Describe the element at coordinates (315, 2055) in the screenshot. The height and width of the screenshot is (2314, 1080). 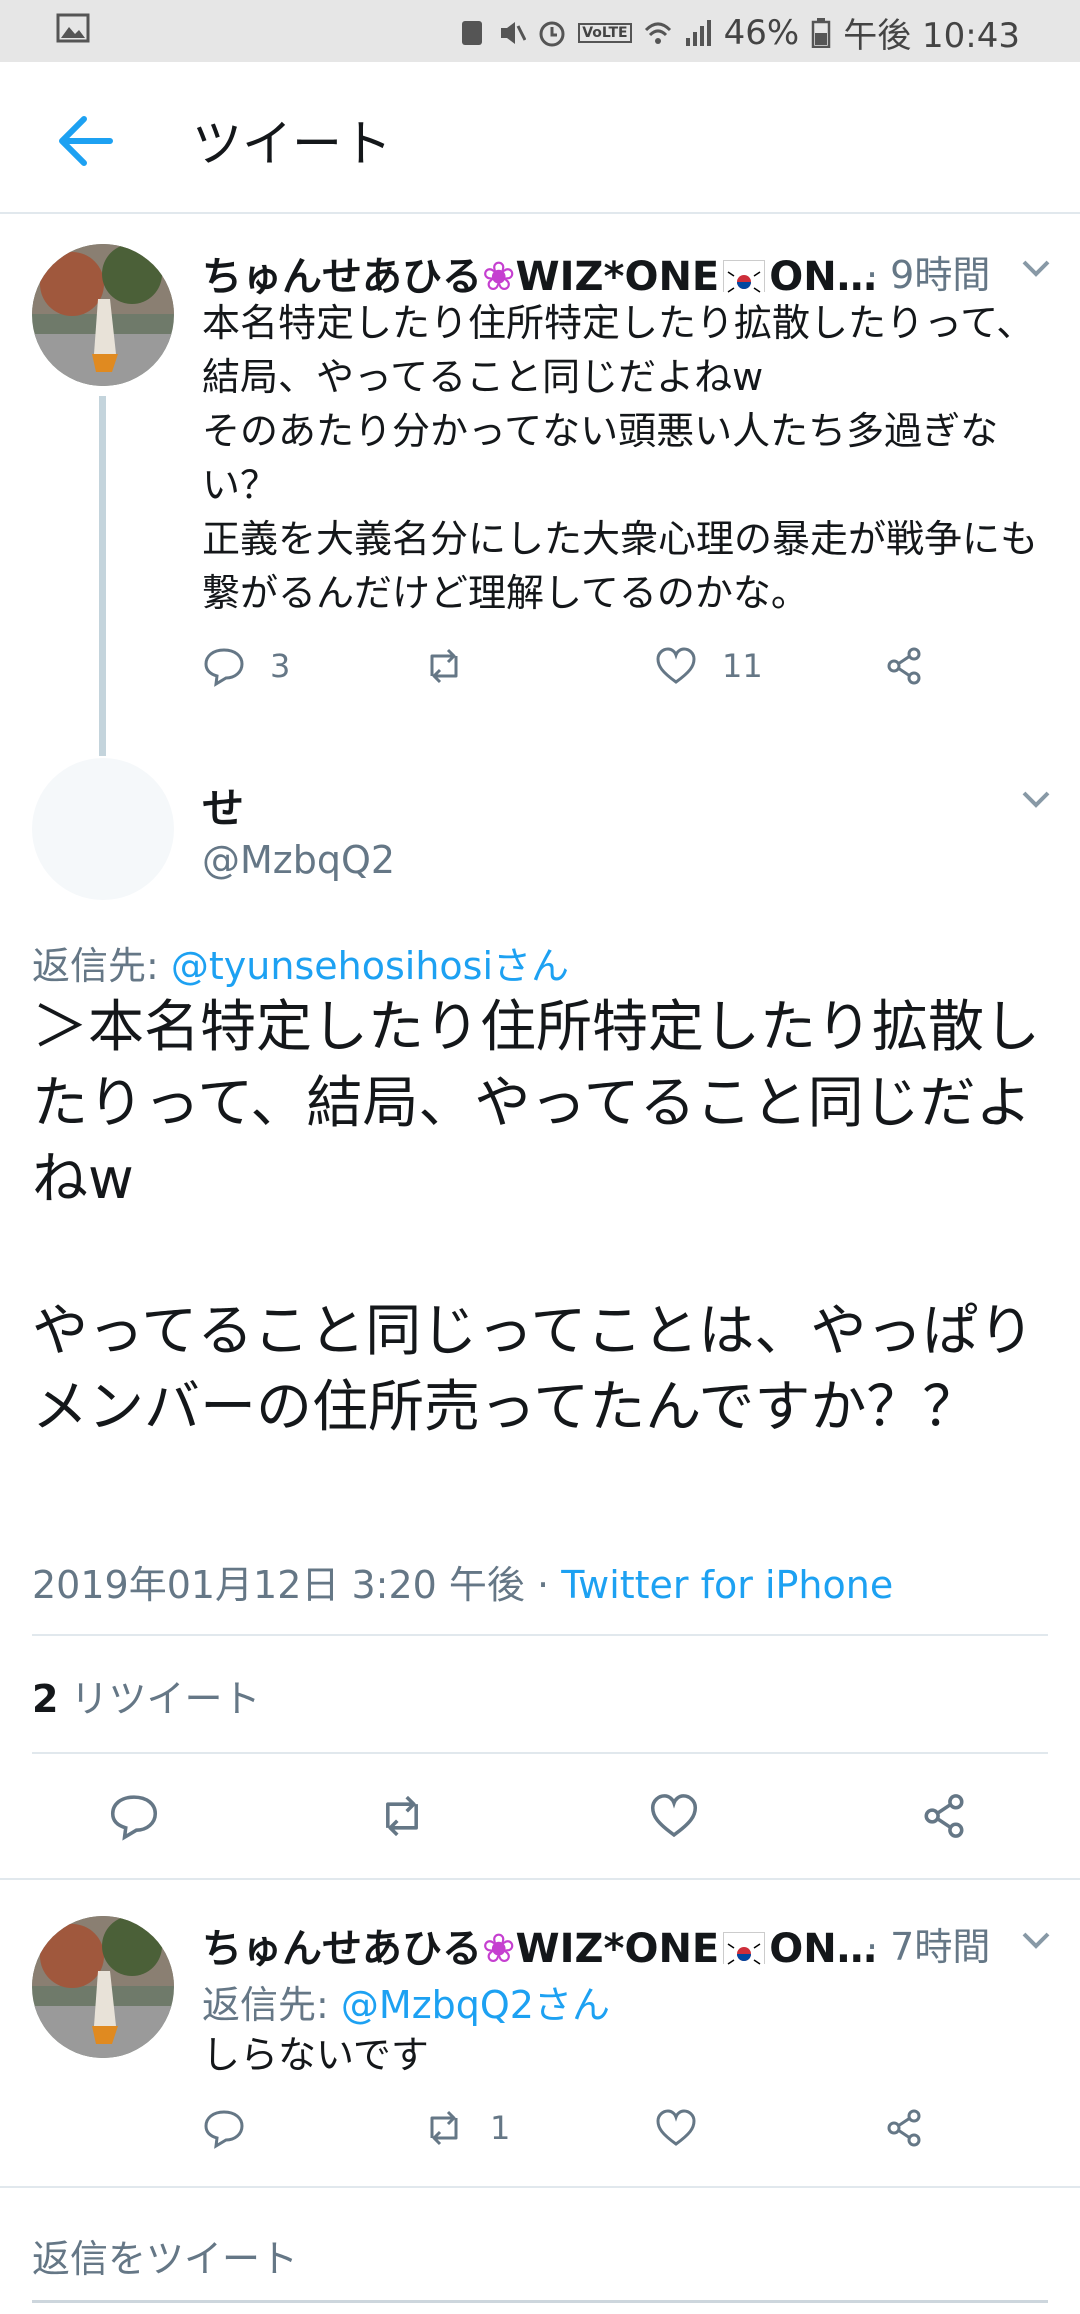
I see `tweet-text: しらないです` at that location.